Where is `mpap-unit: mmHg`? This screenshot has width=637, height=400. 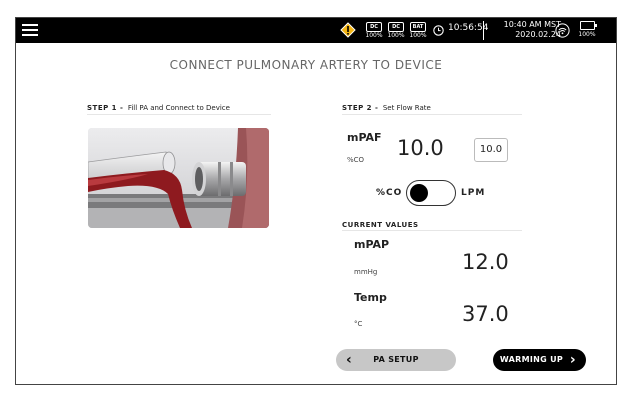
mpap-unit: mmHg is located at coordinates (366, 272).